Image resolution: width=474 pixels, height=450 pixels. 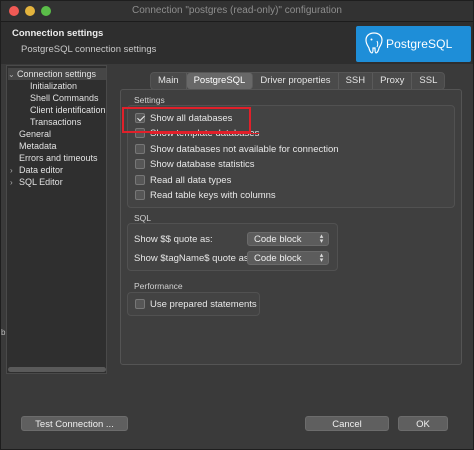 What do you see at coordinates (158, 286) in the screenshot?
I see `performance-group-label: Performance` at bounding box center [158, 286].